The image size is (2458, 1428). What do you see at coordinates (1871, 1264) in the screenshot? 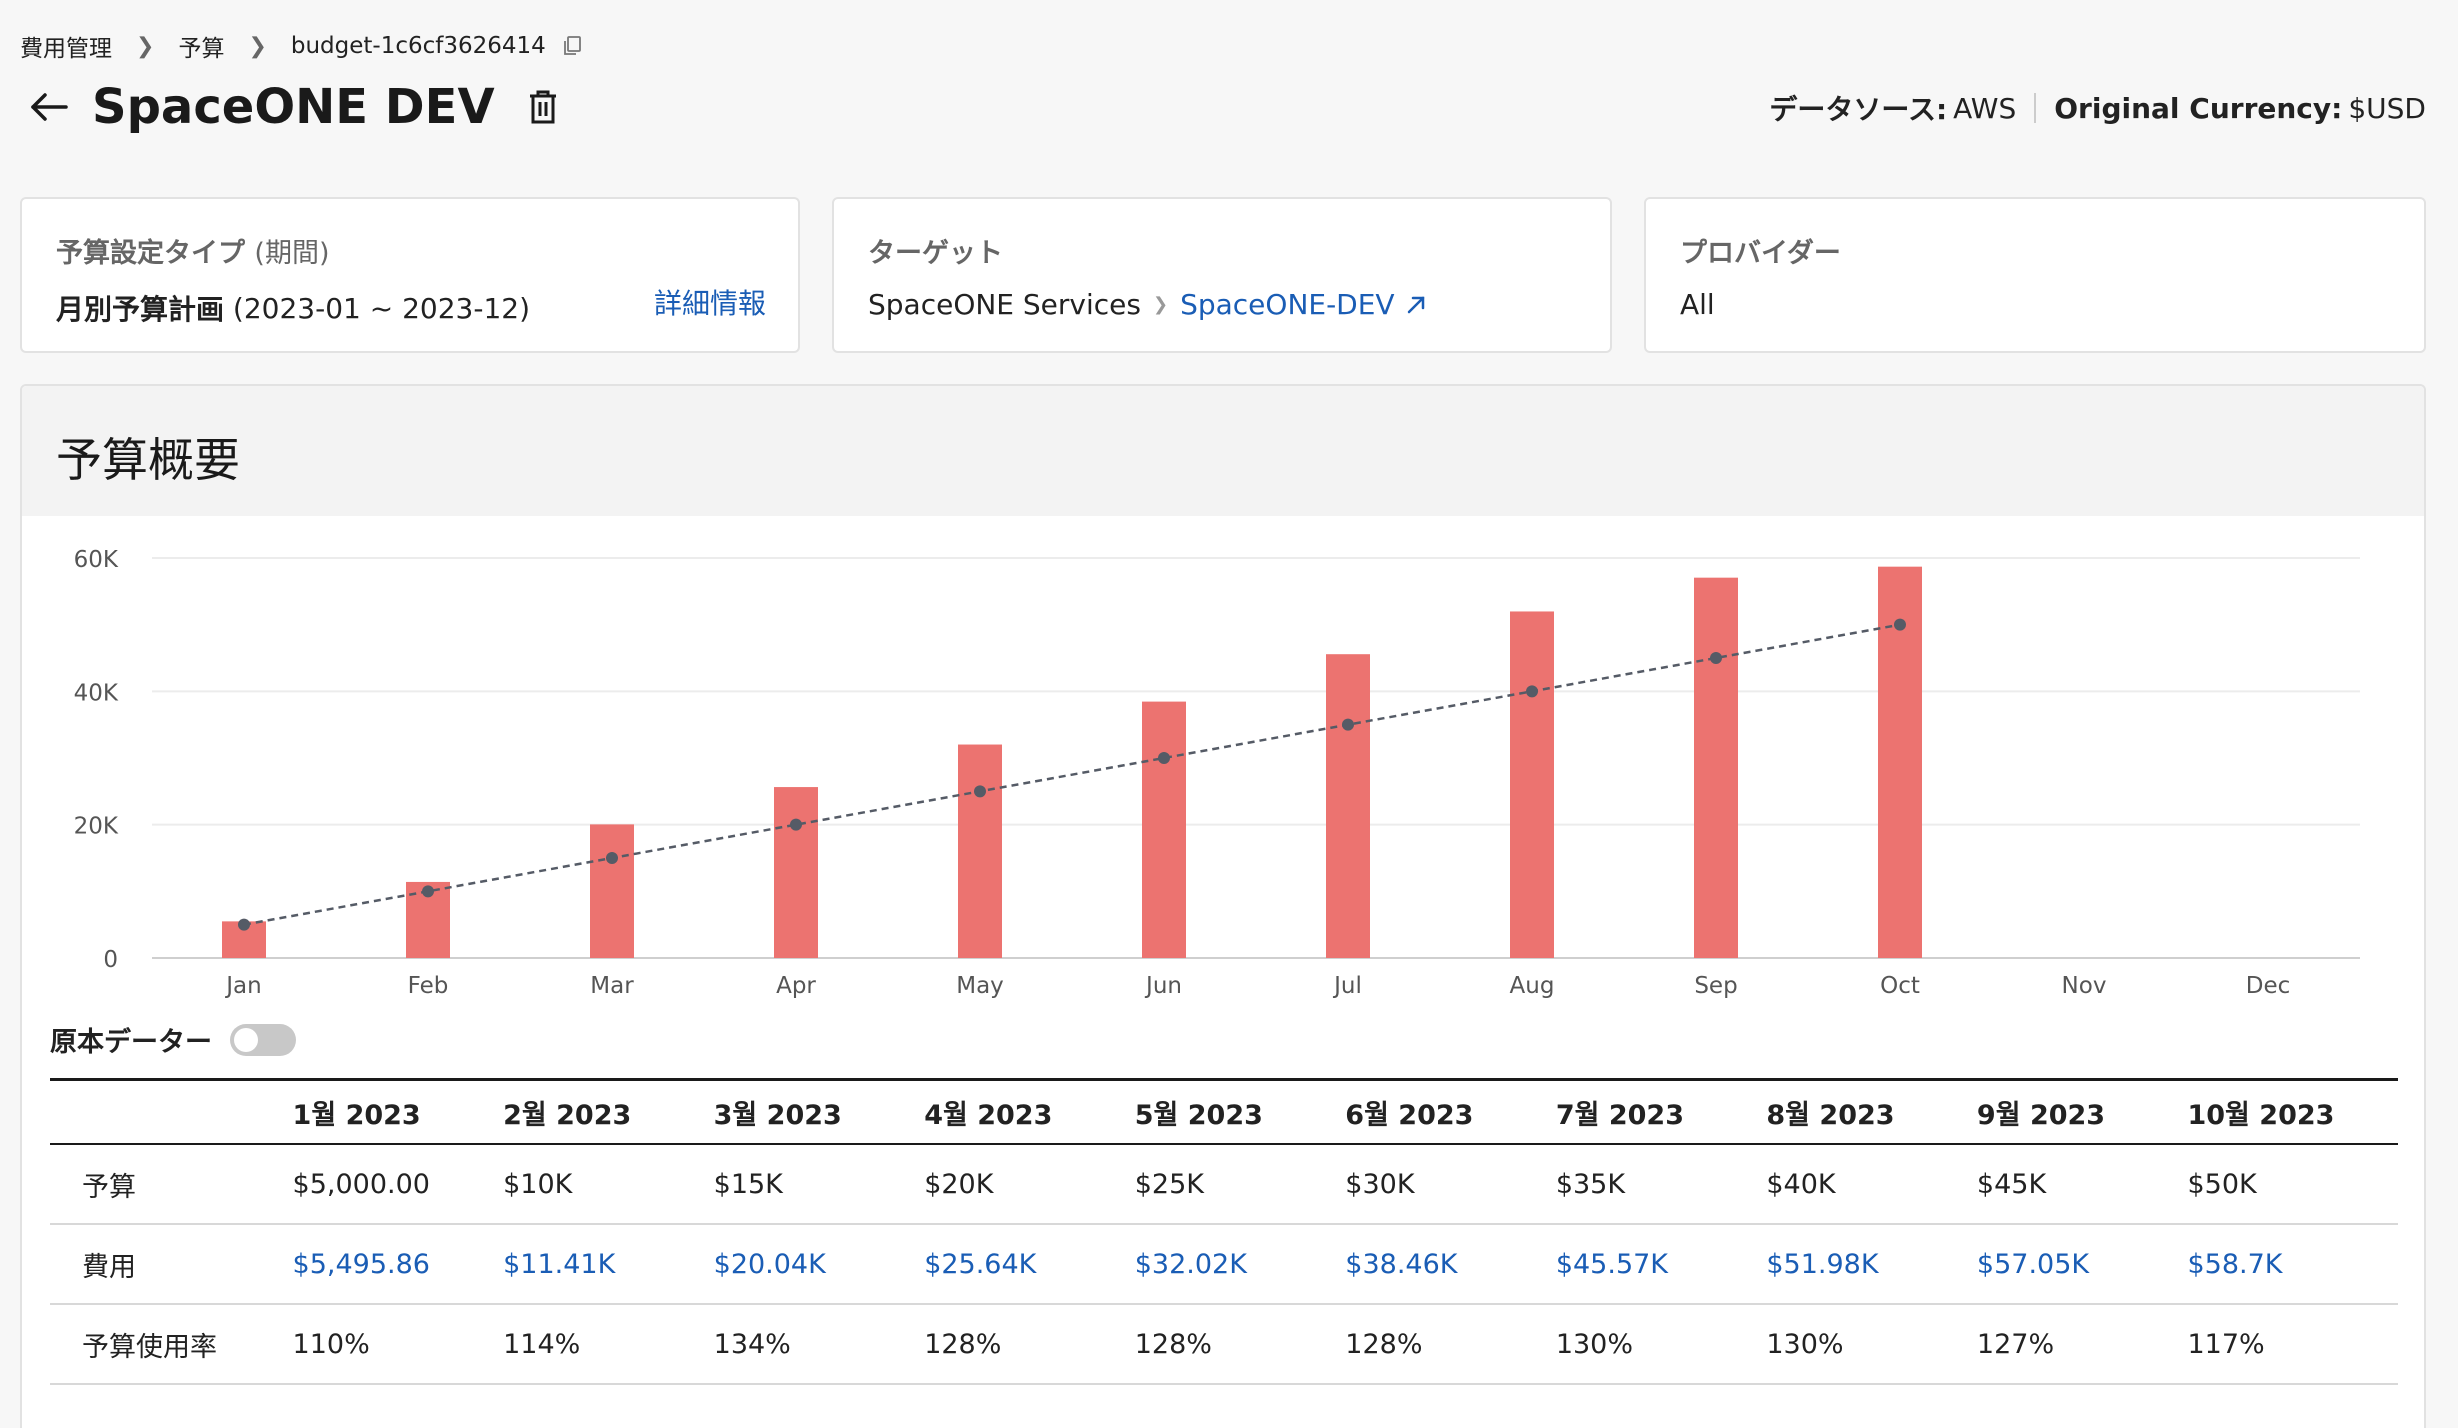
I see `cost-link: $51.98K` at bounding box center [1871, 1264].